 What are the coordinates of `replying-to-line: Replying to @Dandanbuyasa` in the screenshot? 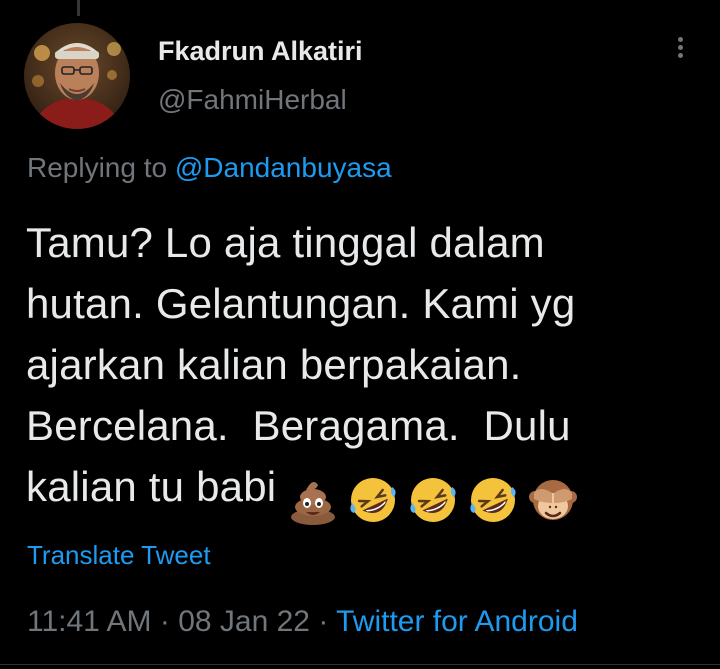 It's located at (209, 168).